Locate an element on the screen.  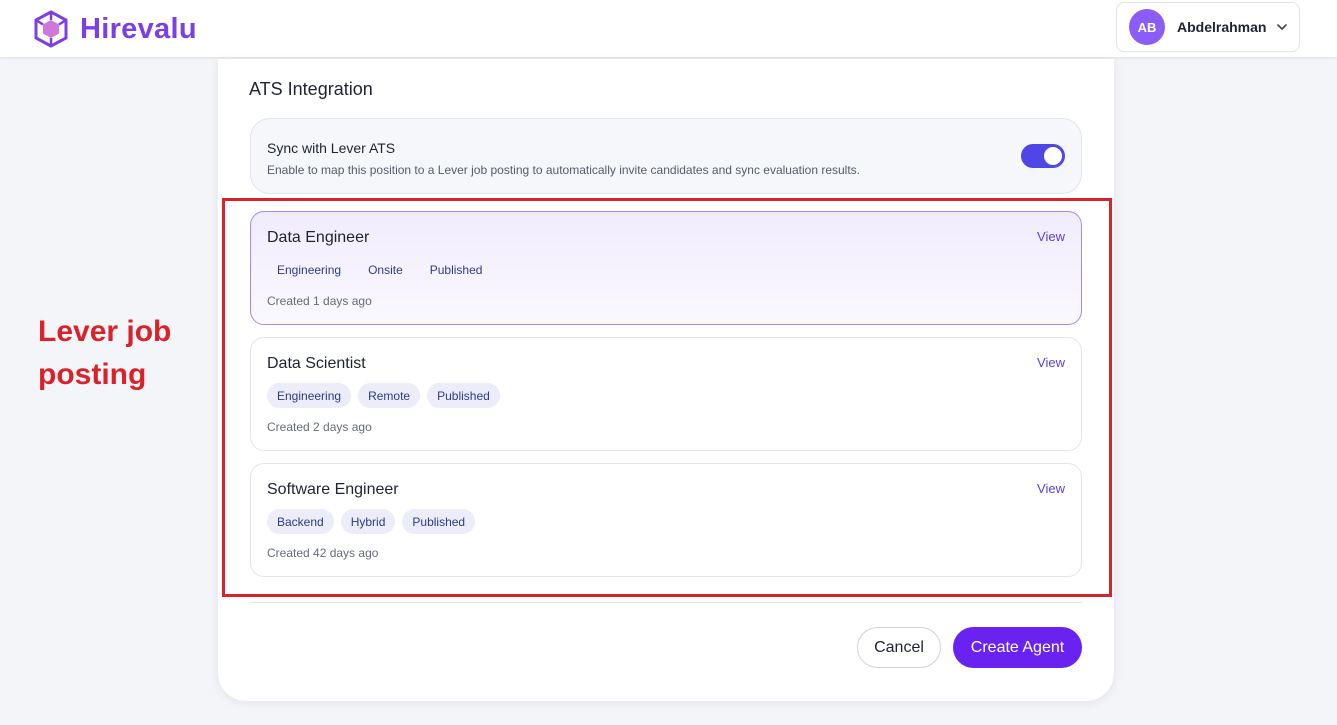
job-tags: Engineering Remote Published is located at coordinates (383, 395).